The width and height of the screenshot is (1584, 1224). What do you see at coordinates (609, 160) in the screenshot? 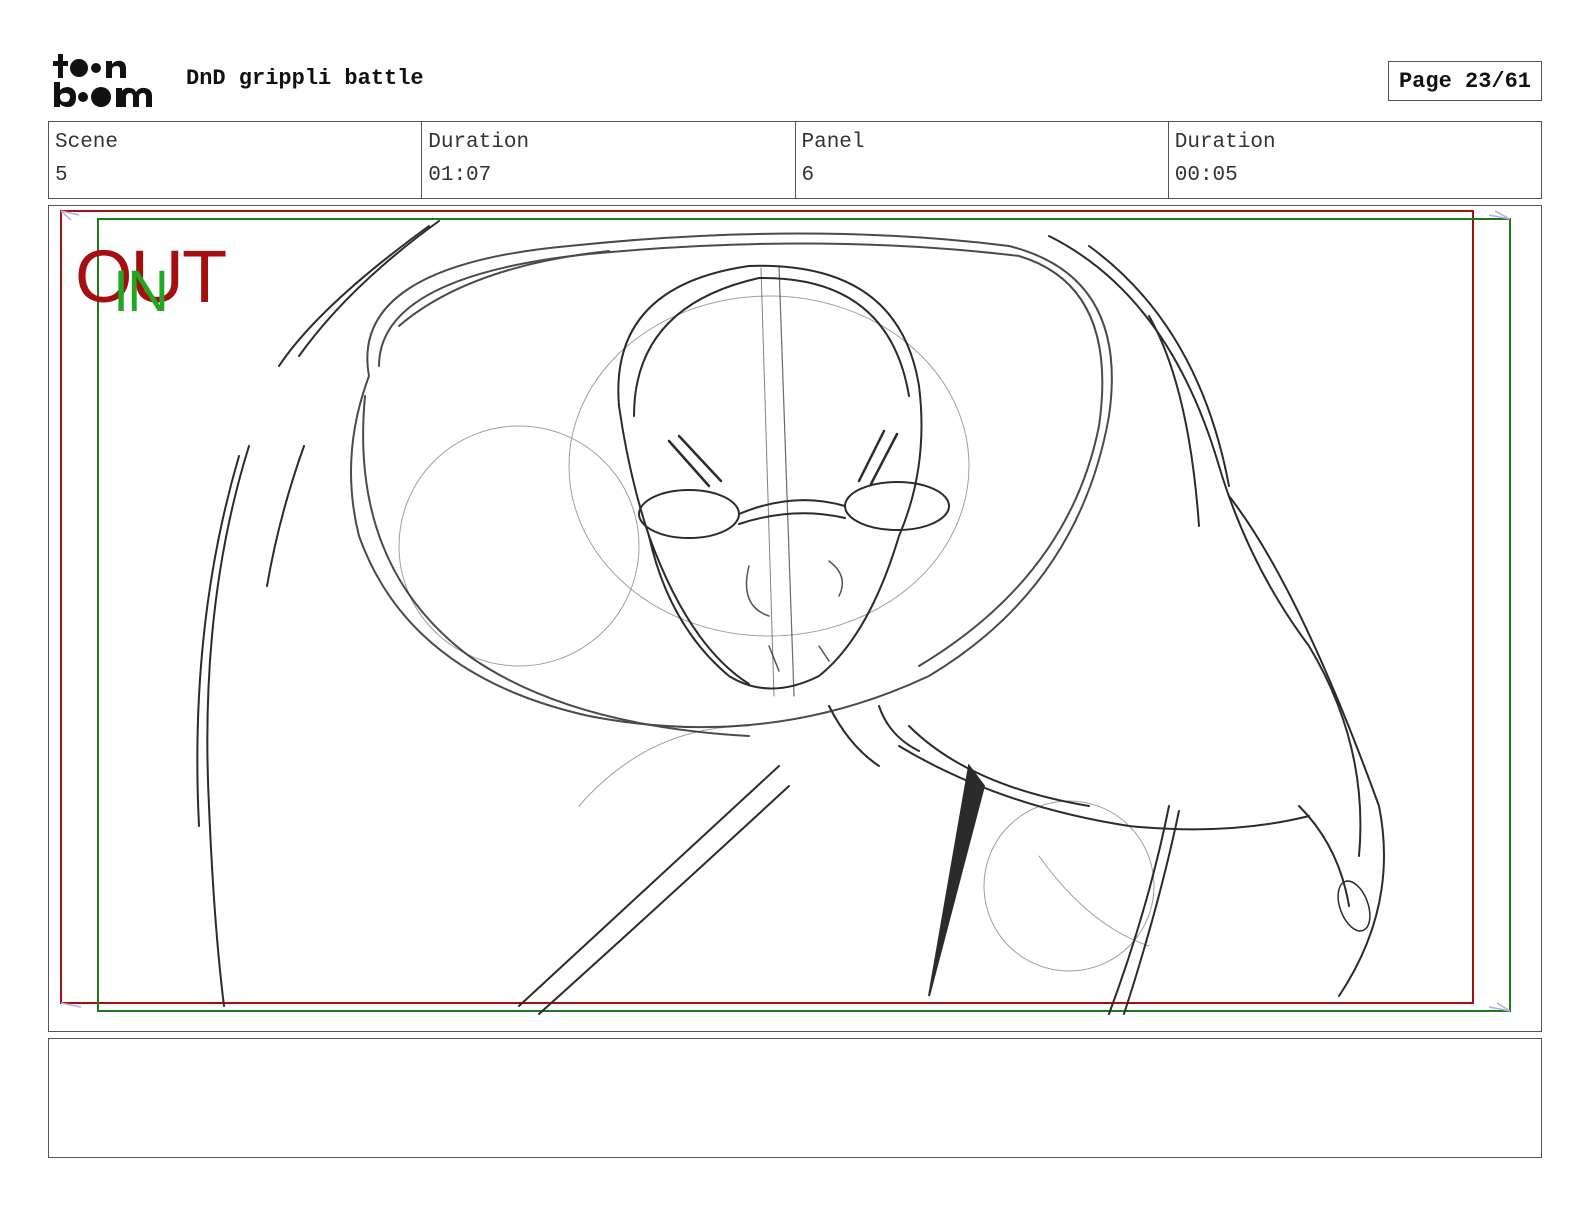
I see `scene-duration-cell: Duration 01:07` at bounding box center [609, 160].